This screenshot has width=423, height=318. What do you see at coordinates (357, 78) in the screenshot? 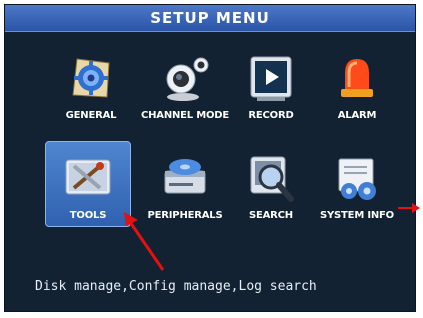
I see `siren-icon` at bounding box center [357, 78].